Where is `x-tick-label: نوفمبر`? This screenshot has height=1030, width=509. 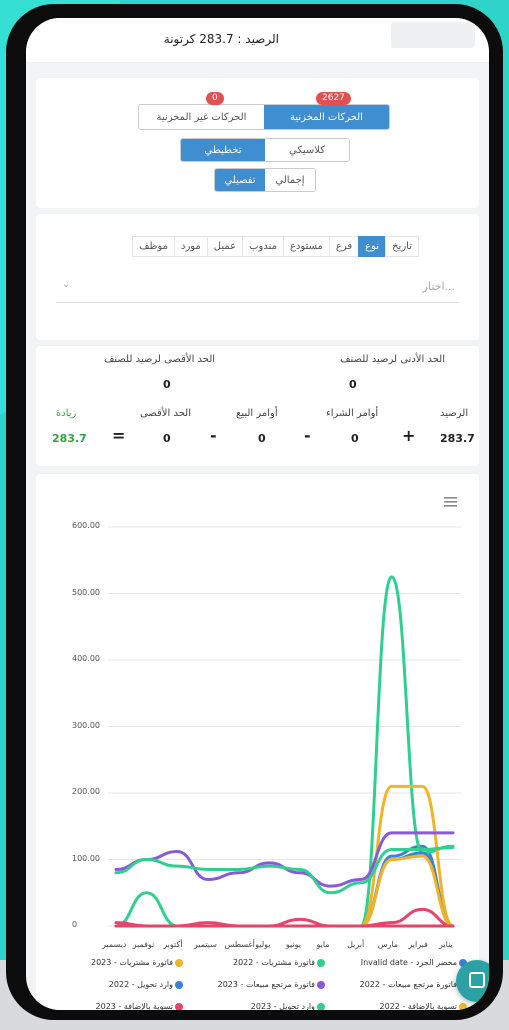
x-tick-label: نوفمبر is located at coordinates (143, 944).